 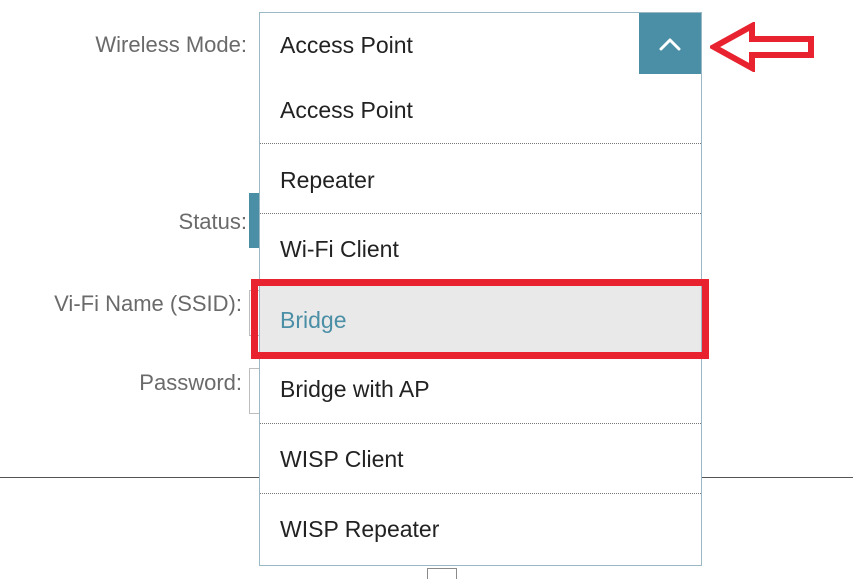 What do you see at coordinates (480, 179) in the screenshot?
I see `option-repeater: Repeater` at bounding box center [480, 179].